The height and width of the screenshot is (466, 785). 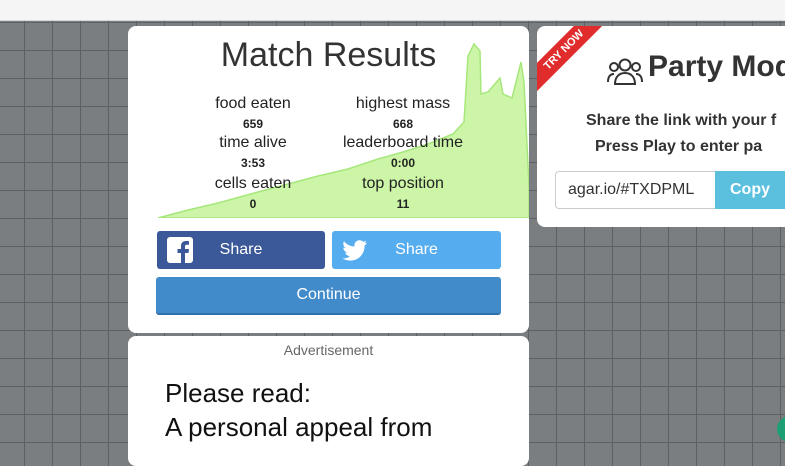 I want to click on advertisement-text: Please read: A personal appeal from, so click(x=298, y=410).